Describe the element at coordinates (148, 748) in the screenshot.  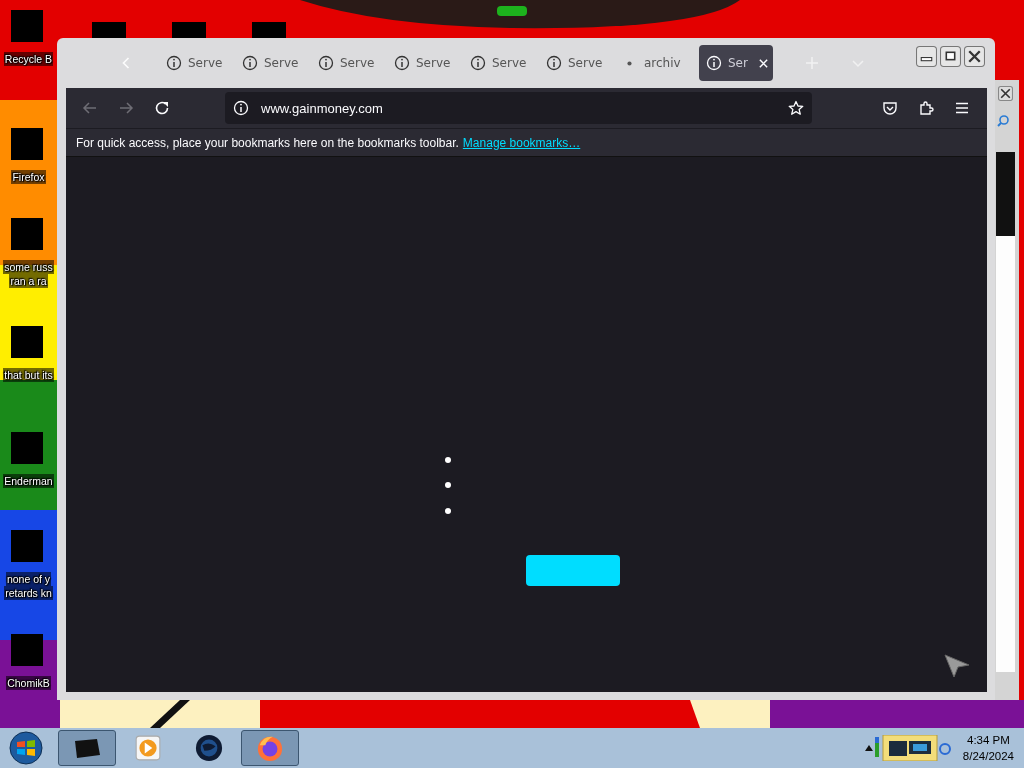
I see `media-player-icon` at that location.